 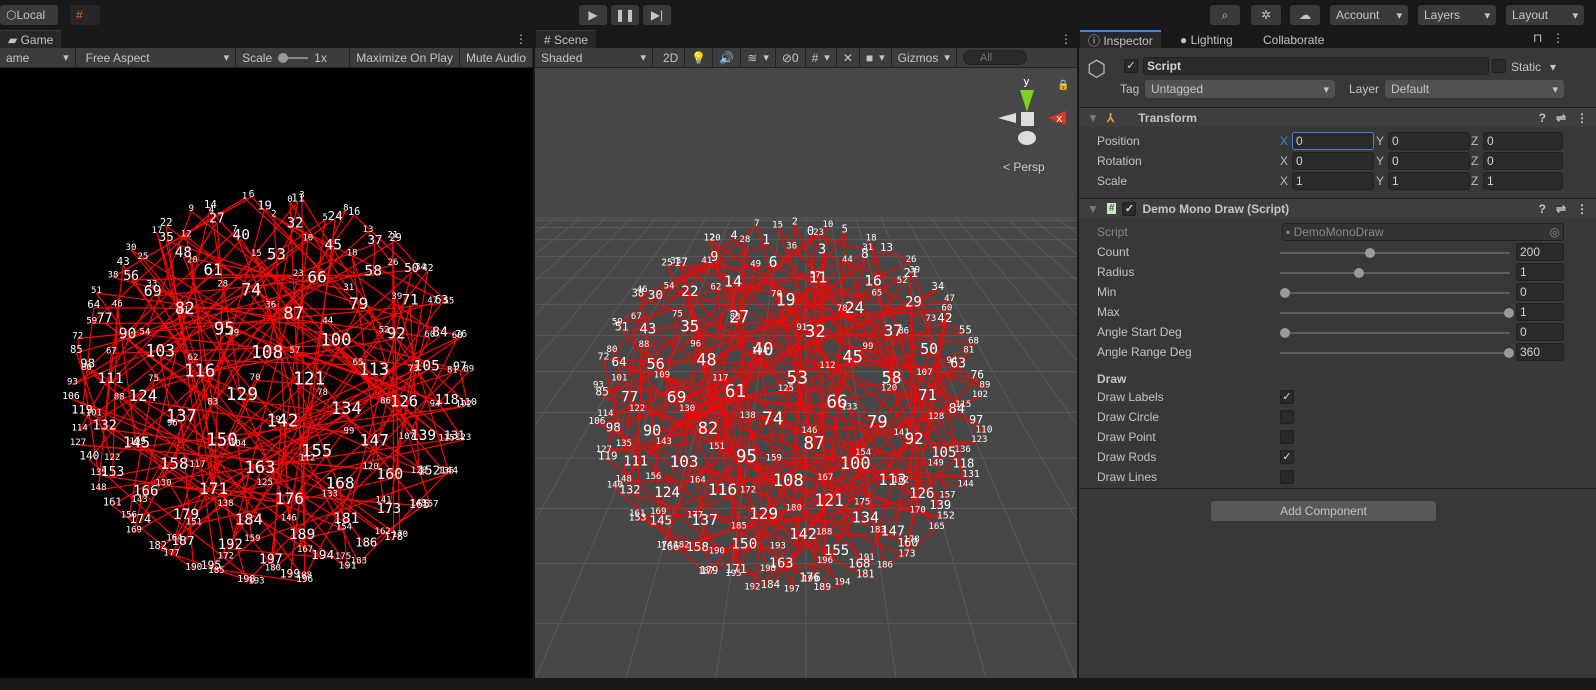 What do you see at coordinates (1007, 118) in the screenshot?
I see `gizmo-negx-cone` at bounding box center [1007, 118].